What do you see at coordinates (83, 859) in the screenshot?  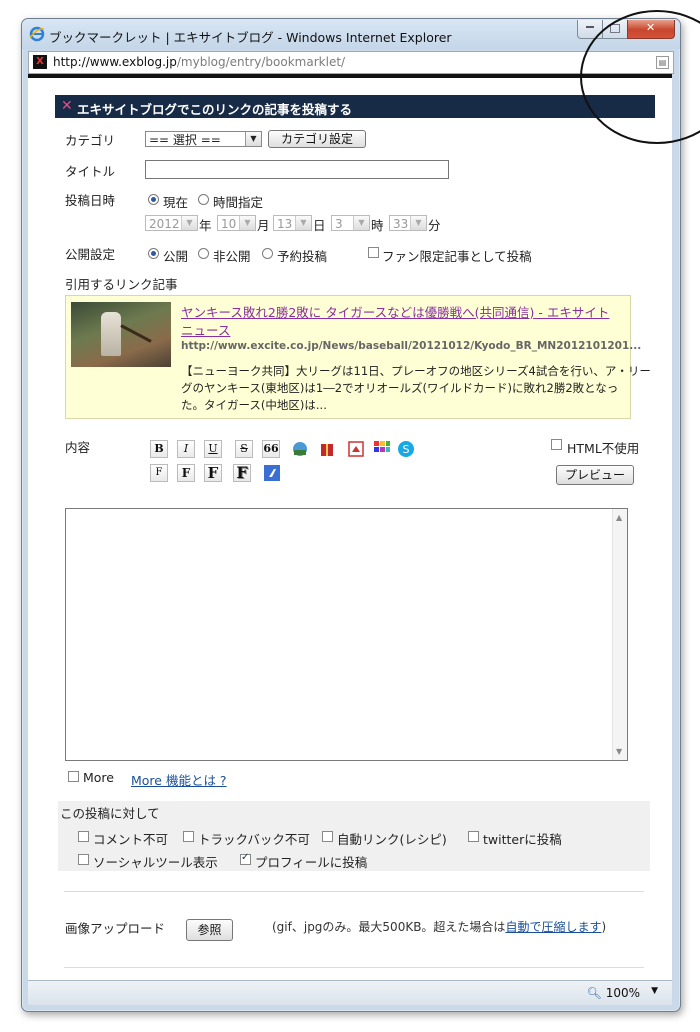 I see `social-tools-checkbox` at bounding box center [83, 859].